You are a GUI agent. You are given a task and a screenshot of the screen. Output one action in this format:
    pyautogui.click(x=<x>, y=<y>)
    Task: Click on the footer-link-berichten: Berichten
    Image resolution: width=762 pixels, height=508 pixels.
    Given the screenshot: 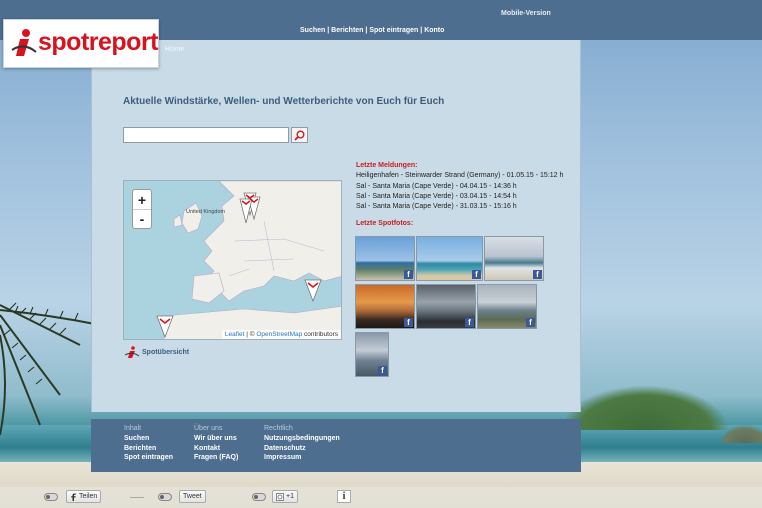 What is the action you would take?
    pyautogui.click(x=148, y=449)
    